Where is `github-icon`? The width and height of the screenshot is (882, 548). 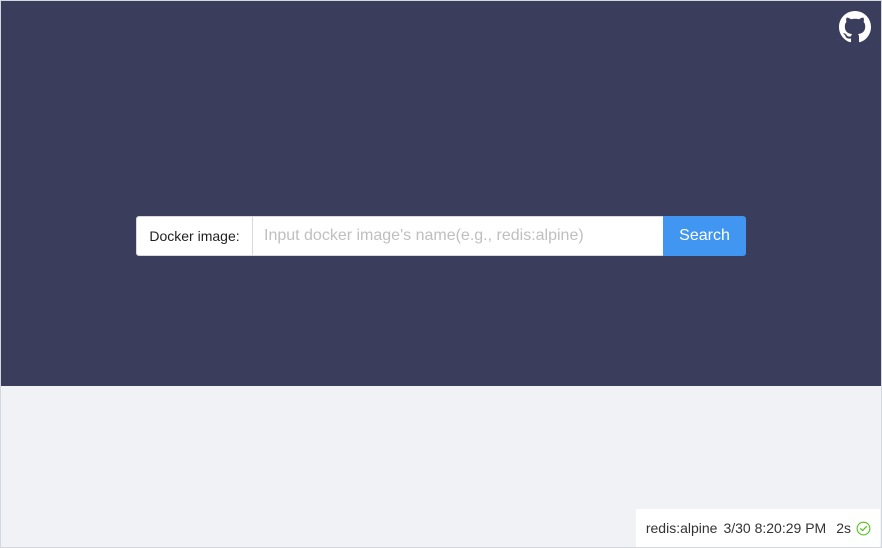 github-icon is located at coordinates (855, 27).